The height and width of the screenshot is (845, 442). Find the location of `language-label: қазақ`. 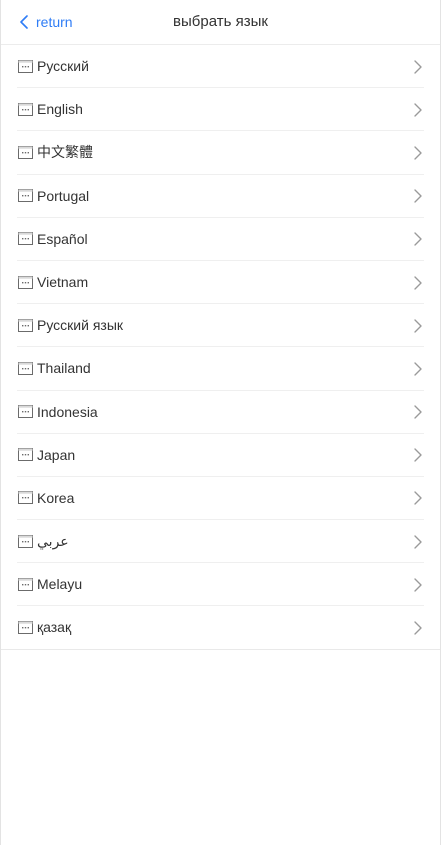

language-label: қазақ is located at coordinates (54, 627).